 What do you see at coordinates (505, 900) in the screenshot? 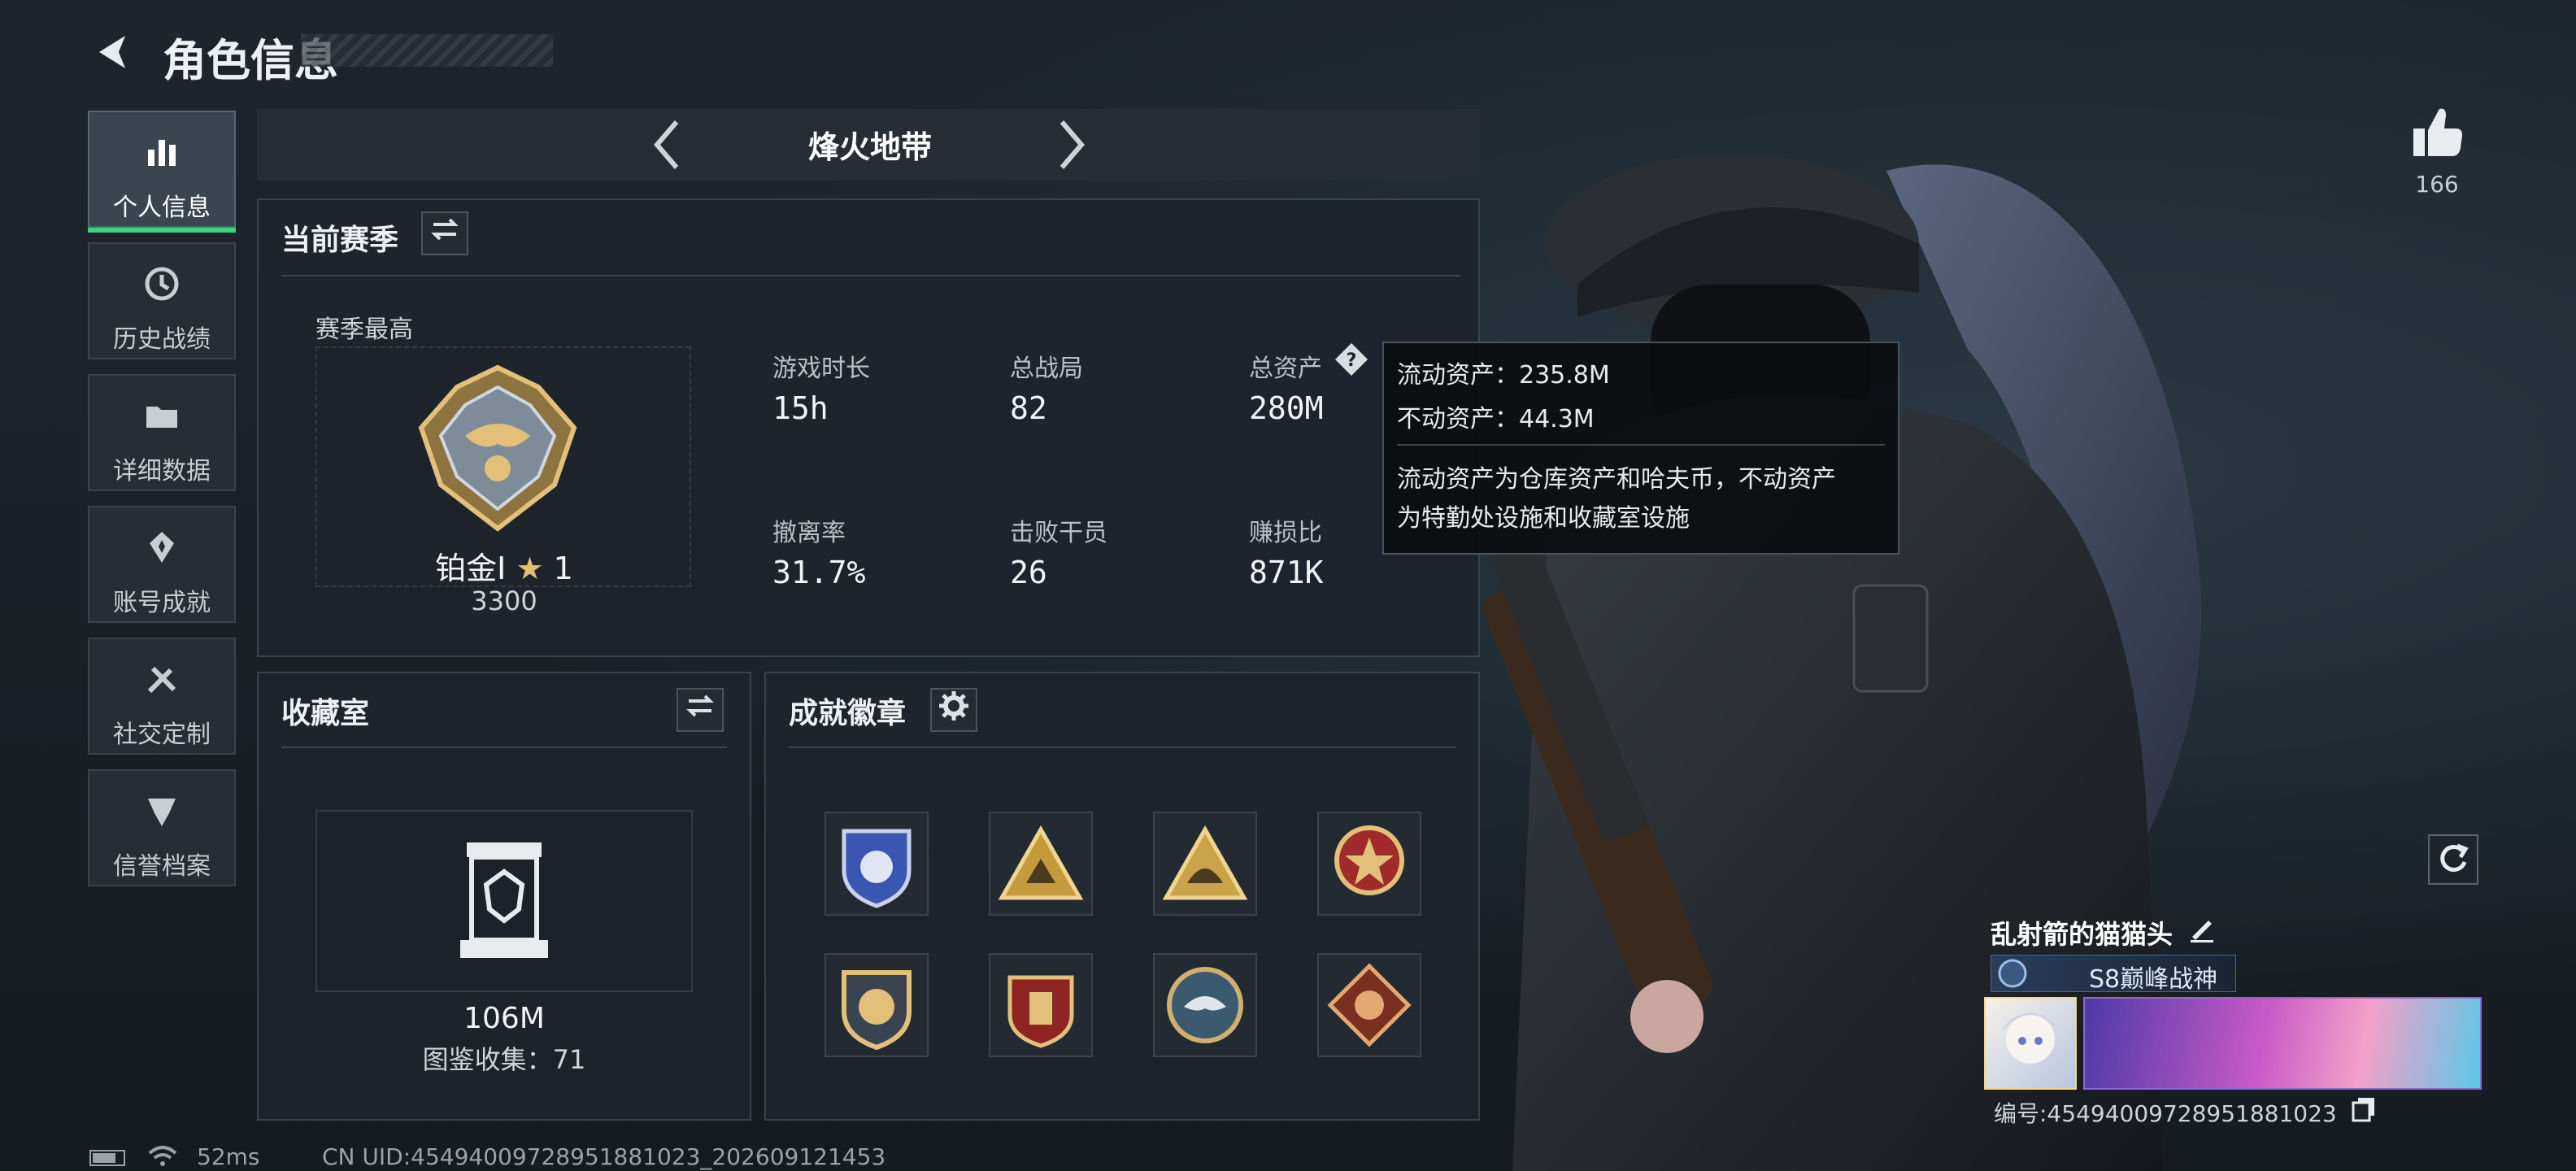
I see `display-case-icon` at bounding box center [505, 900].